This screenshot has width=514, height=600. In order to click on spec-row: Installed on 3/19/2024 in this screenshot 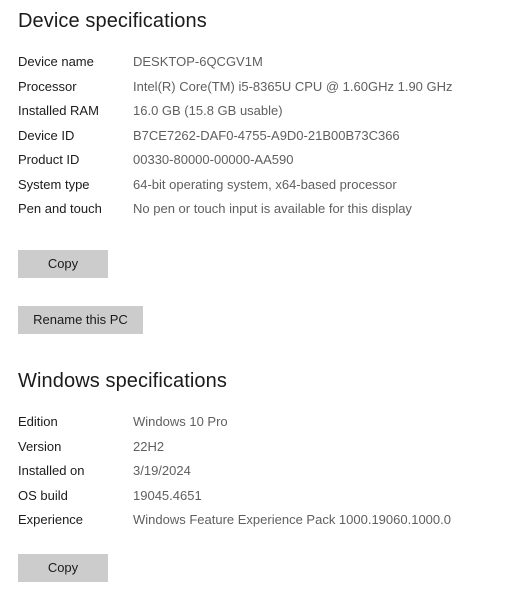, I will do `click(266, 471)`.